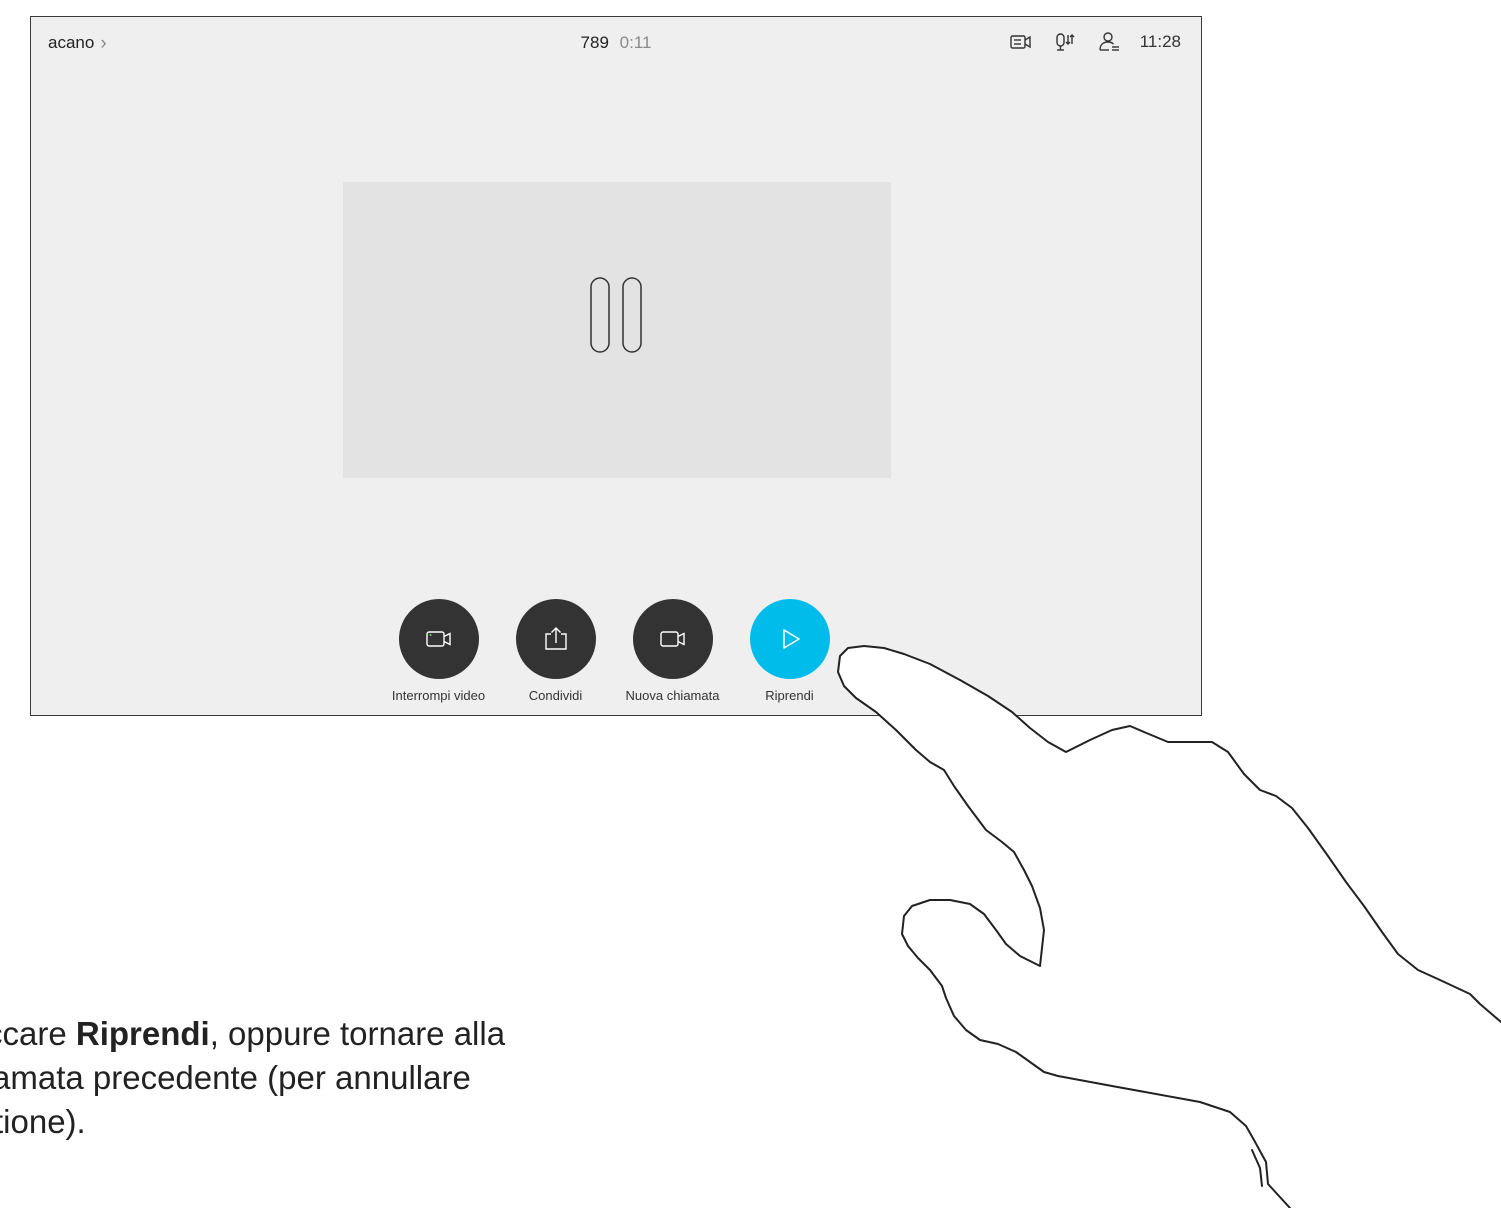  What do you see at coordinates (1021, 42) in the screenshot?
I see `presentation-icon` at bounding box center [1021, 42].